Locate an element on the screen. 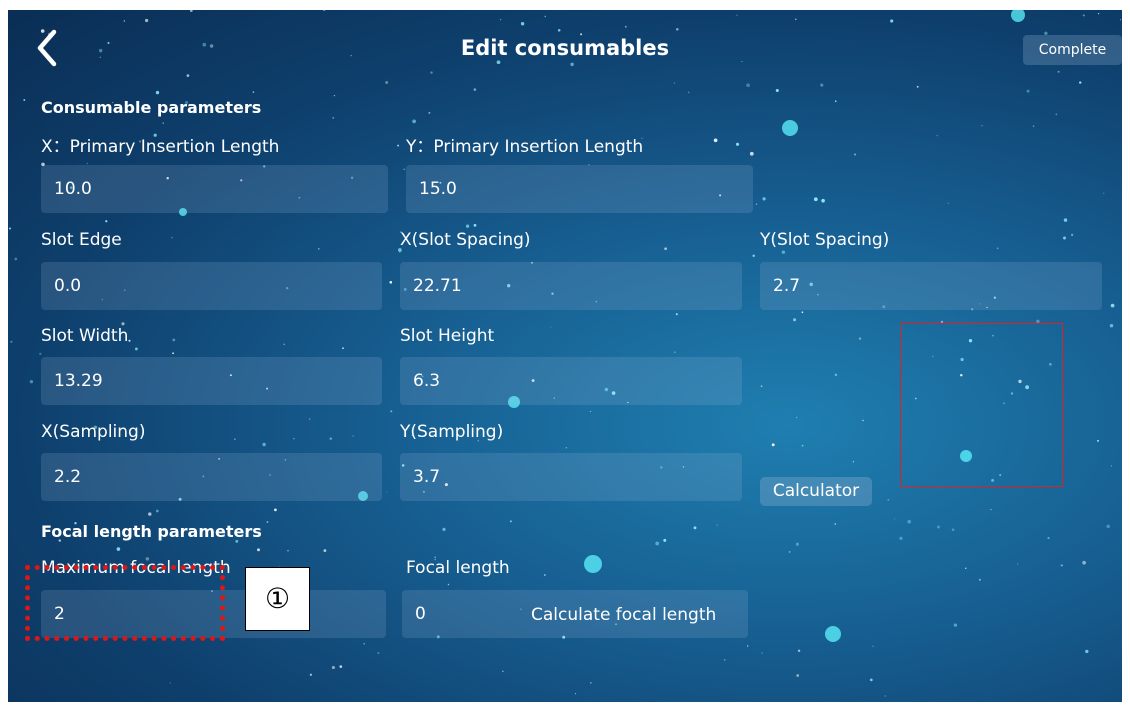 This screenshot has width=1130, height=711. y-primary-insertion-label: Y：Primary Insertion Length is located at coordinates (525, 147).